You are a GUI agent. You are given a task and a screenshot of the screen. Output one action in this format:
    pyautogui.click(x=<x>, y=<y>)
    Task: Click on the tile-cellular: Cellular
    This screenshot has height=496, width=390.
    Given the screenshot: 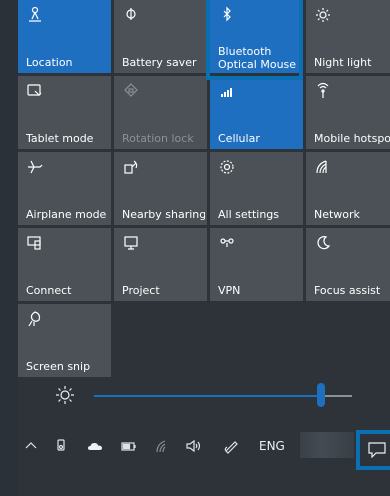 What is the action you would take?
    pyautogui.click(x=256, y=112)
    